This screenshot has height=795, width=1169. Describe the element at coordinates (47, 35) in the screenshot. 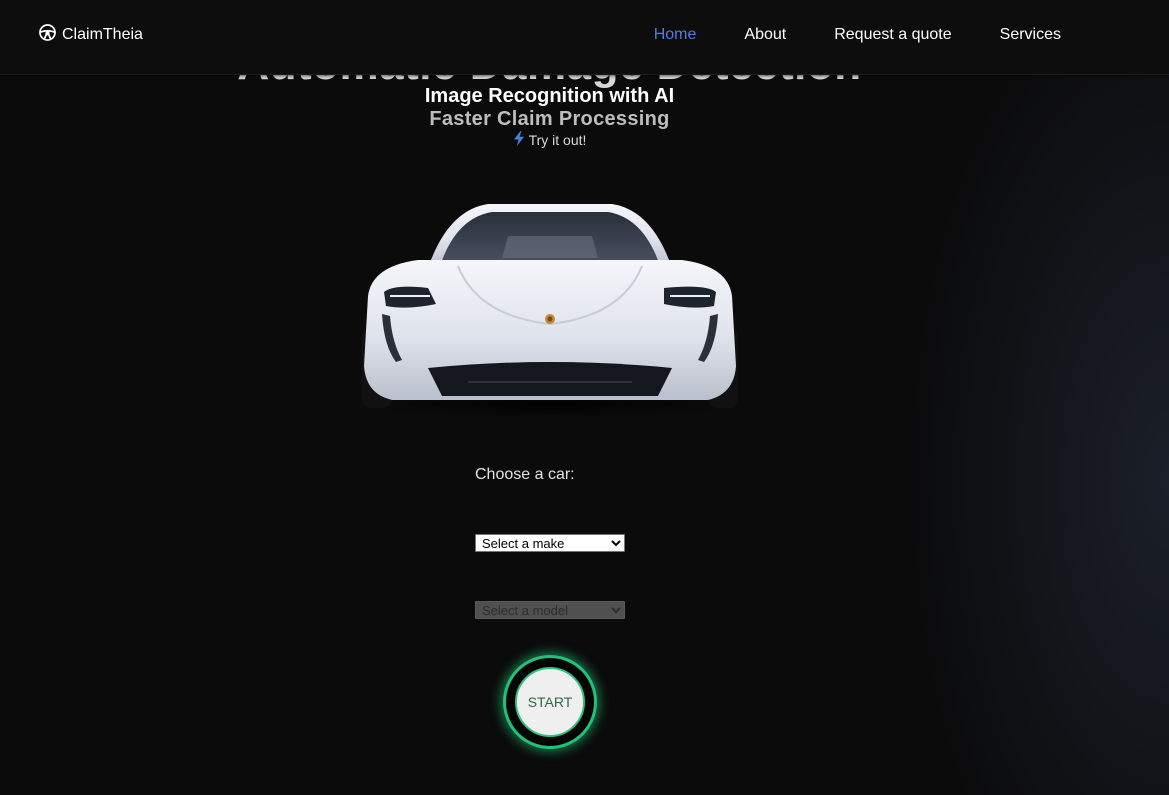

I see `steering-wheel-icon` at that location.